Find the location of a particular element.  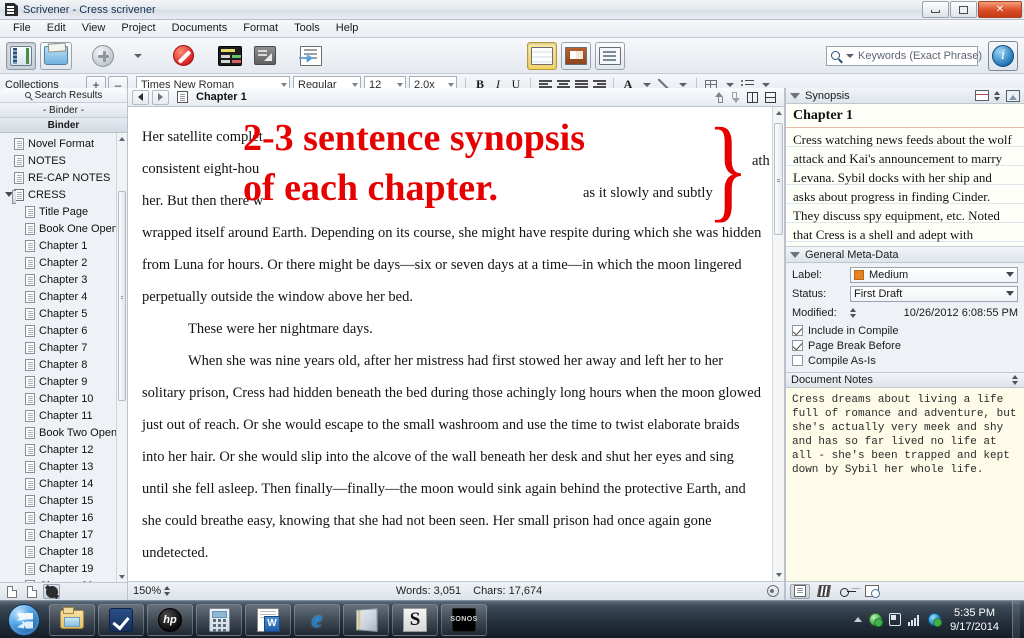

globe-icon is located at coordinates (935, 620).